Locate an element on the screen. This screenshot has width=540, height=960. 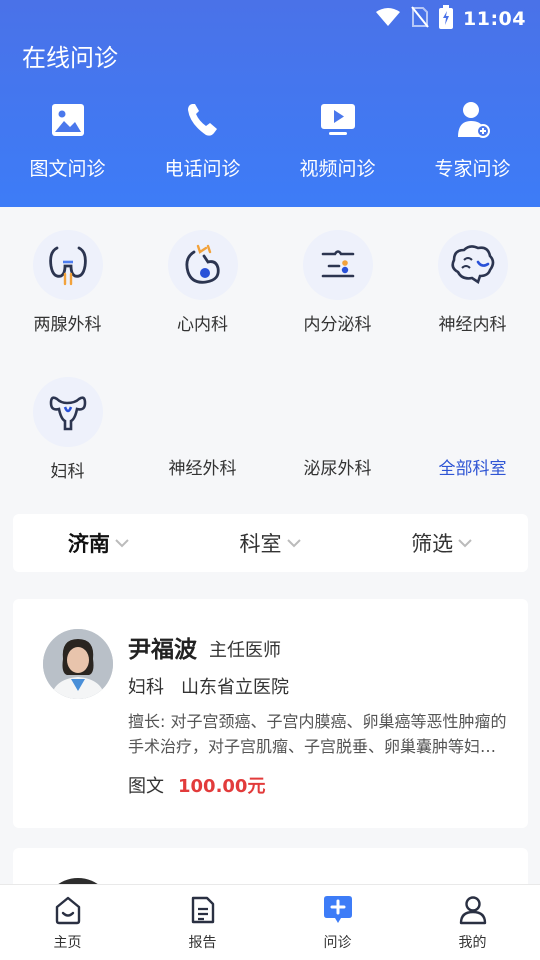
consult-type-phone: 电话问诊 is located at coordinates (202, 140).